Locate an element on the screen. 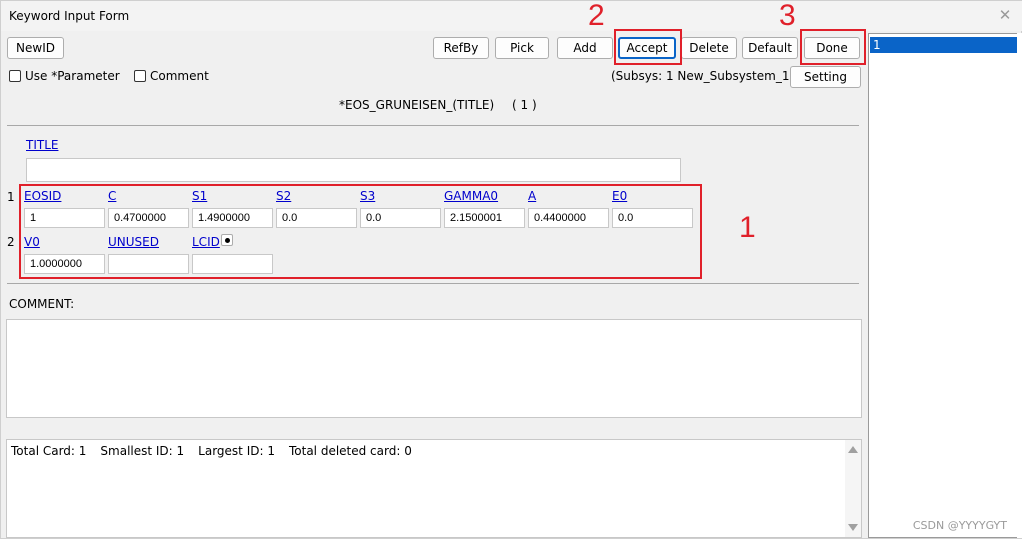 This screenshot has width=1022, height=539. use-parameter-label: Use *Parameter is located at coordinates (72, 76).